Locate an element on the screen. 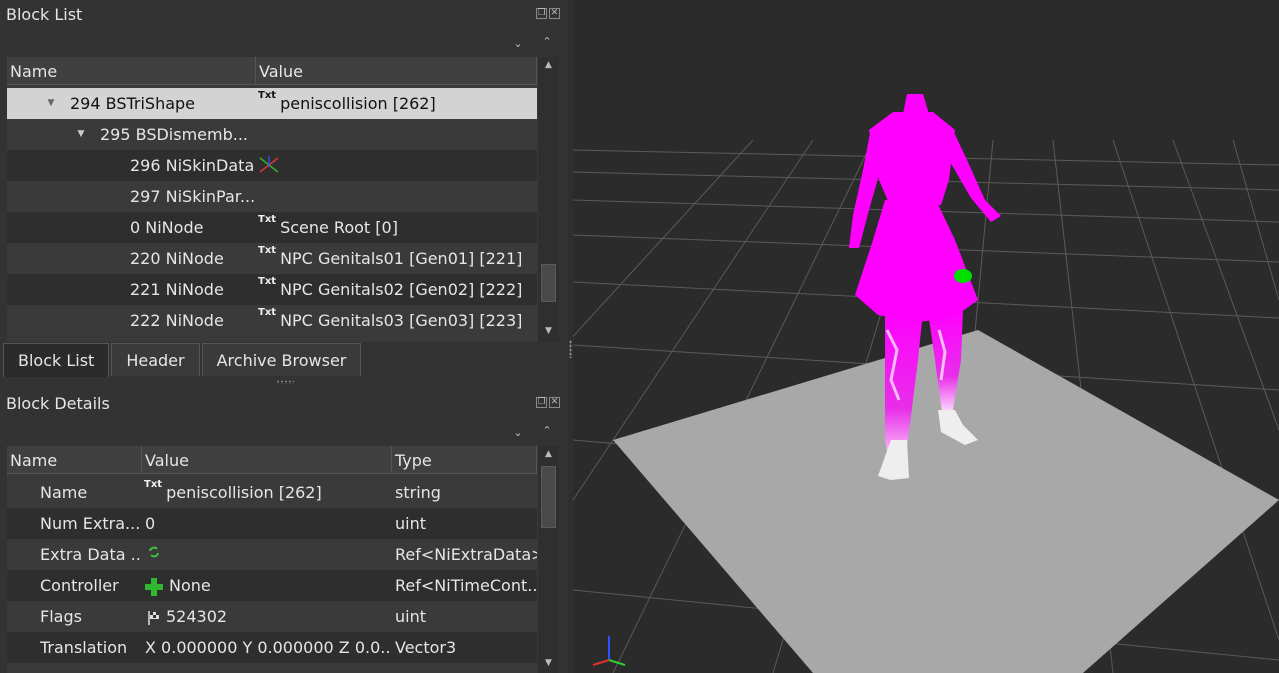  block-list-header: Name Value is located at coordinates (272, 71).